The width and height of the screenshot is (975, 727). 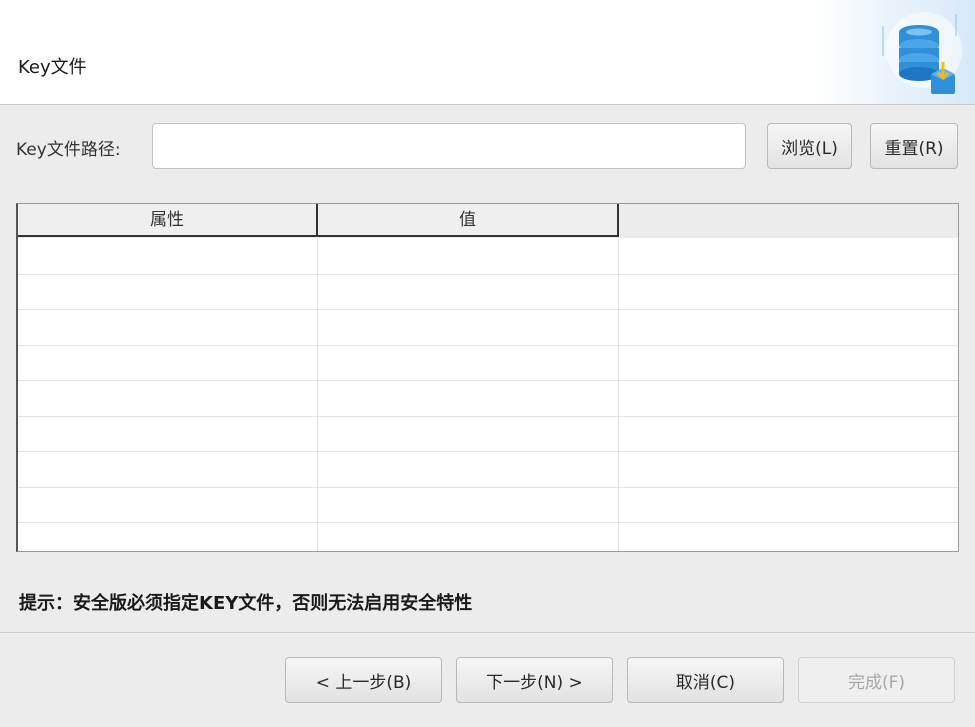 I want to click on database-download-icon, so click(x=922, y=53).